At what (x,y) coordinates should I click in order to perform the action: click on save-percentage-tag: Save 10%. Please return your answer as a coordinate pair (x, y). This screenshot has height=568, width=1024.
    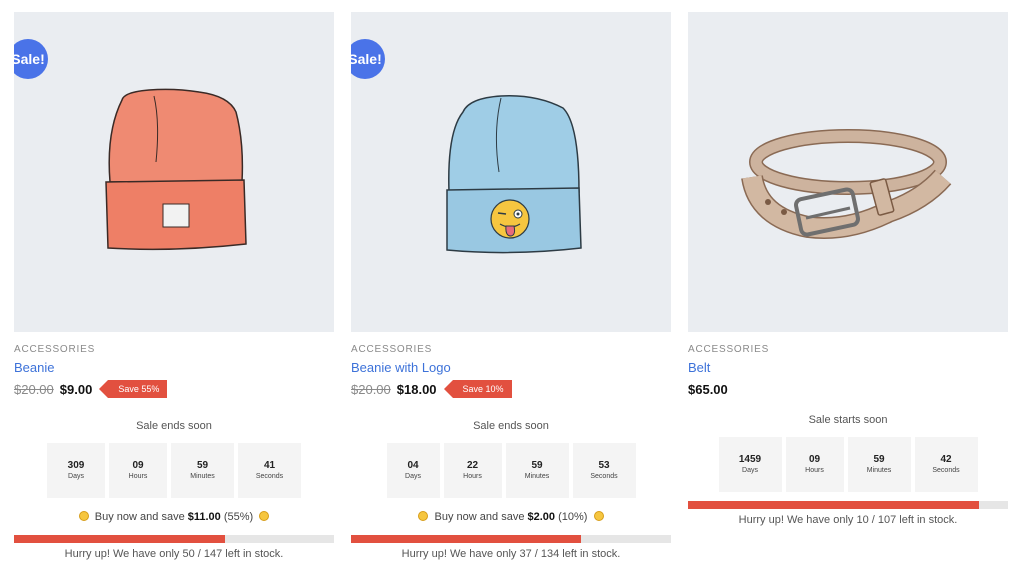
    Looking at the image, I should click on (477, 389).